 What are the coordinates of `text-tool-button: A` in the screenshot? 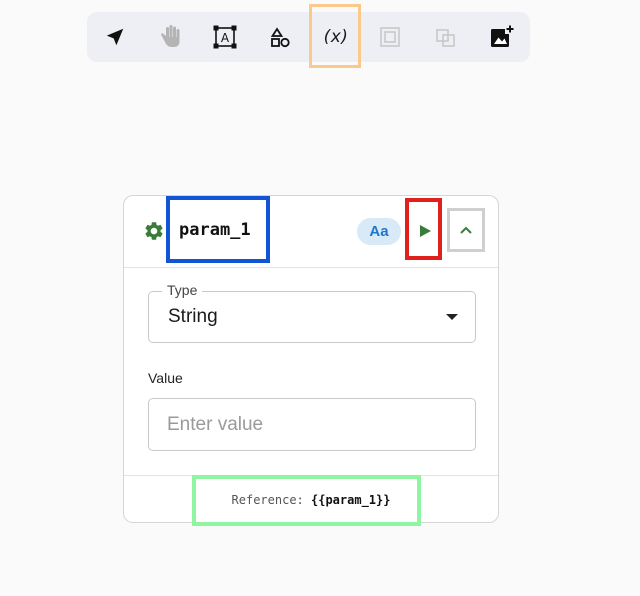 It's located at (225, 37).